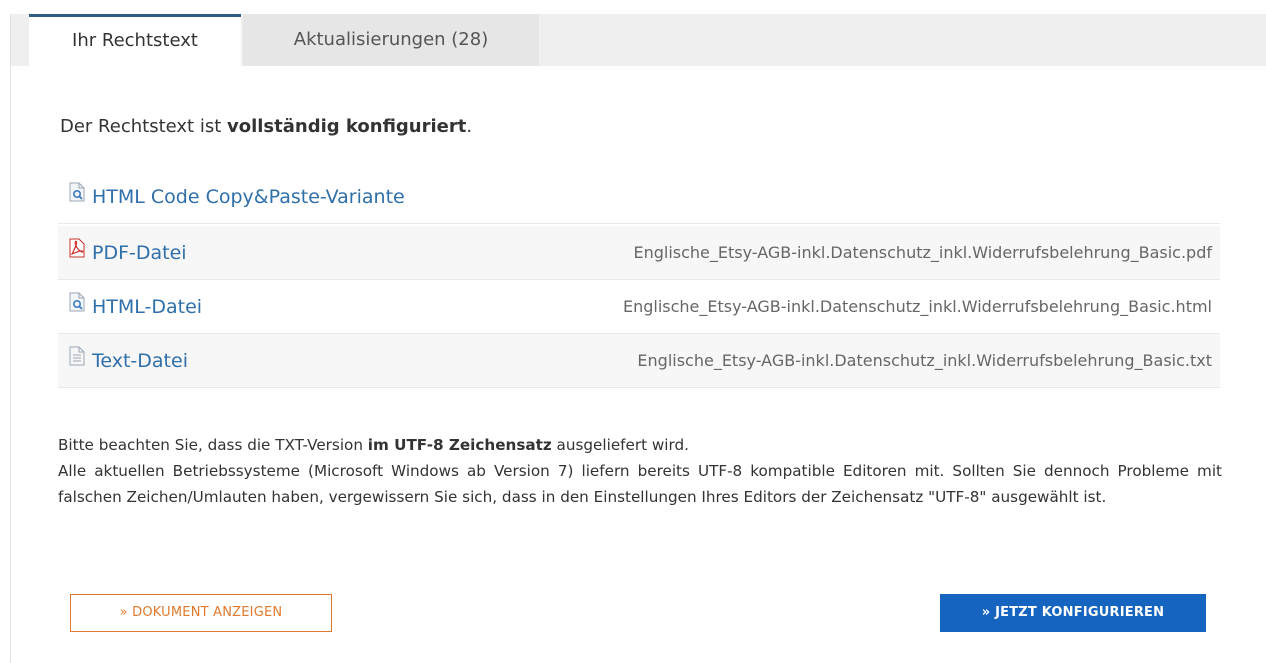  I want to click on note-bold: im UTF-8 Zeichensatz, so click(459, 445).